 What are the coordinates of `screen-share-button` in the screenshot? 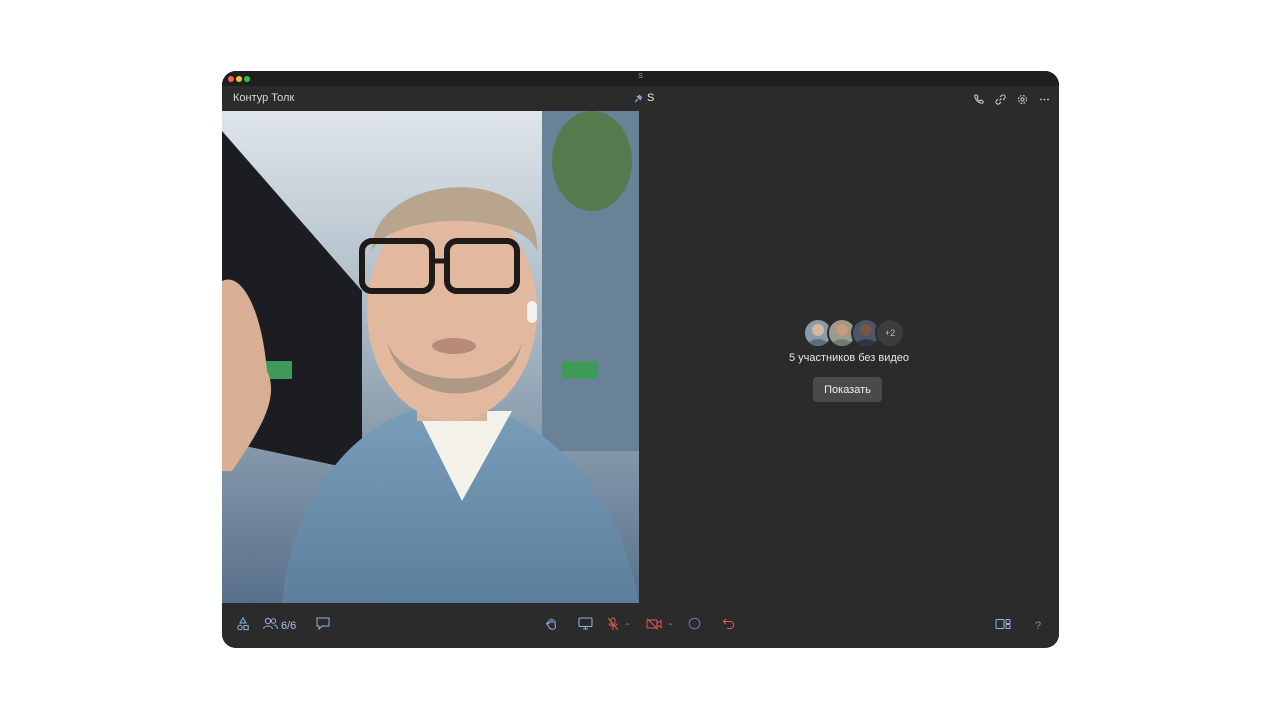 It's located at (585, 626).